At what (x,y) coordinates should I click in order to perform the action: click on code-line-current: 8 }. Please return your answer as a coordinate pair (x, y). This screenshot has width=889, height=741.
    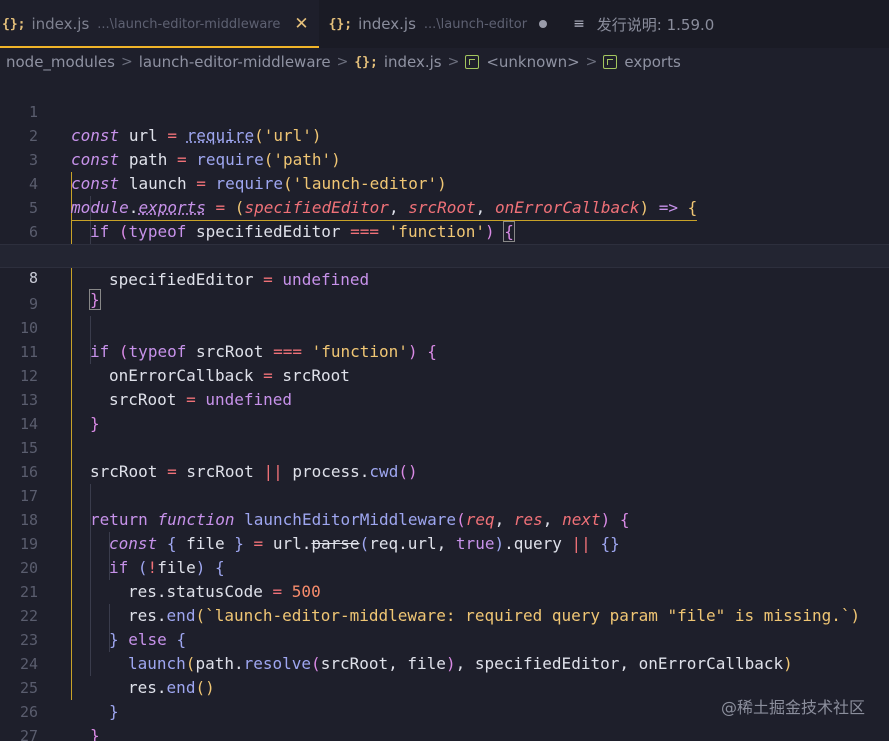
    Looking at the image, I should click on (444, 277).